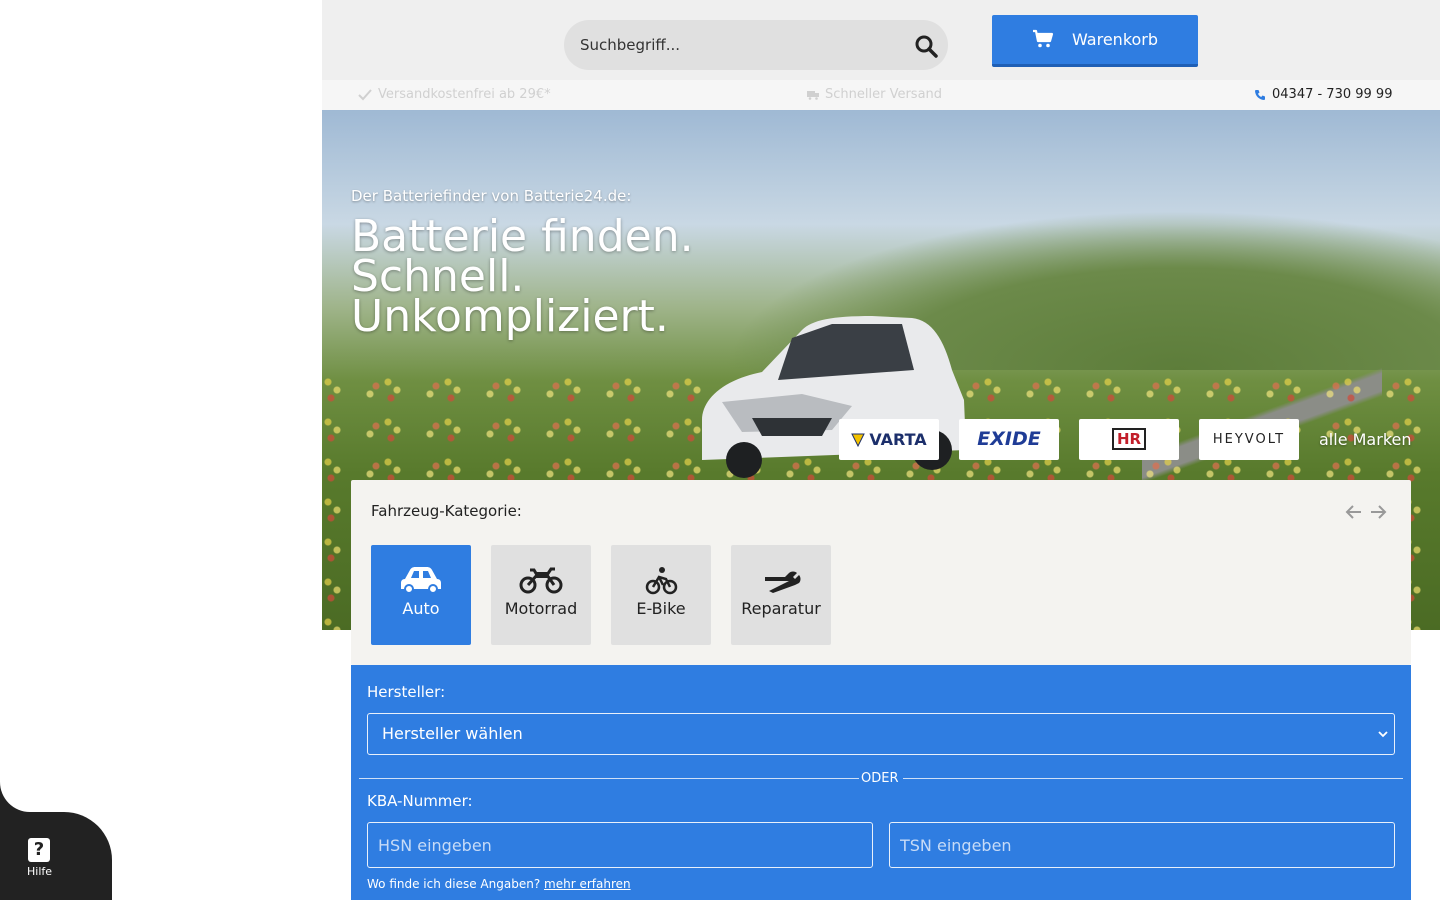 This screenshot has width=1440, height=900. What do you see at coordinates (406, 692) in the screenshot?
I see `hersteller-label: Hersteller:` at bounding box center [406, 692].